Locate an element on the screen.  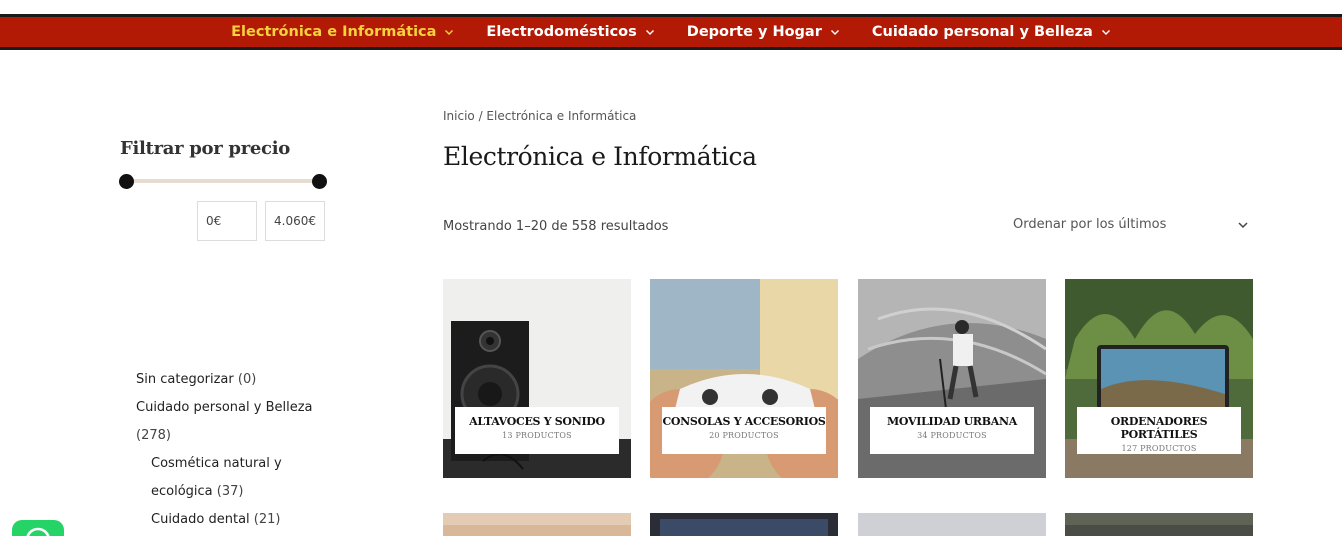
category-card-label: ORDENADORES PORTÁTILES 127 PRODUCTOS is located at coordinates (1159, 430).